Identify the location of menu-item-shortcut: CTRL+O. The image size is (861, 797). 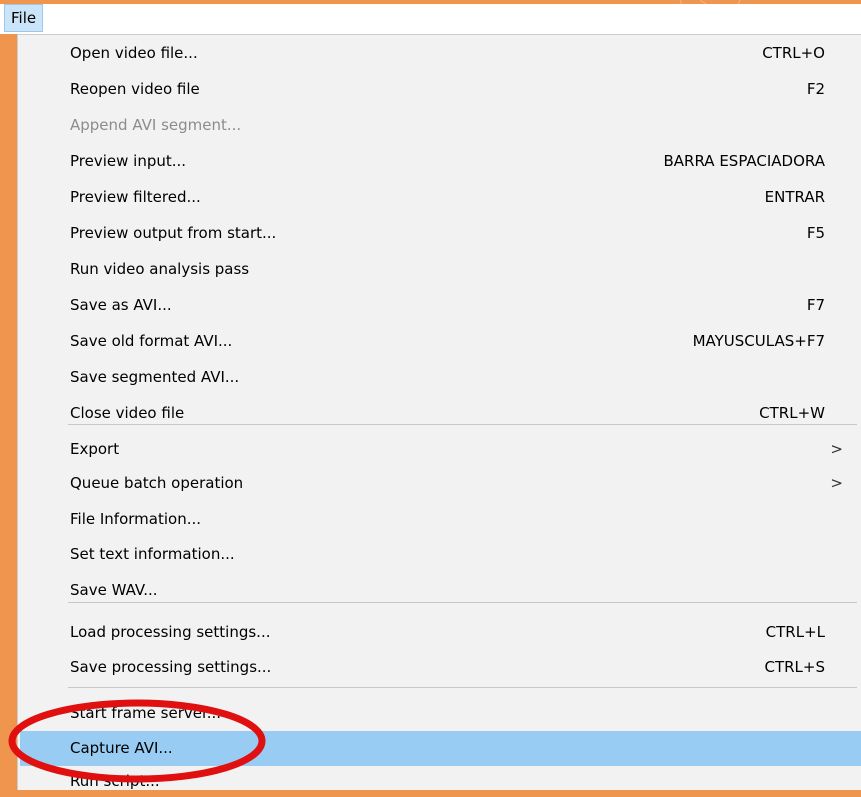
(793, 53).